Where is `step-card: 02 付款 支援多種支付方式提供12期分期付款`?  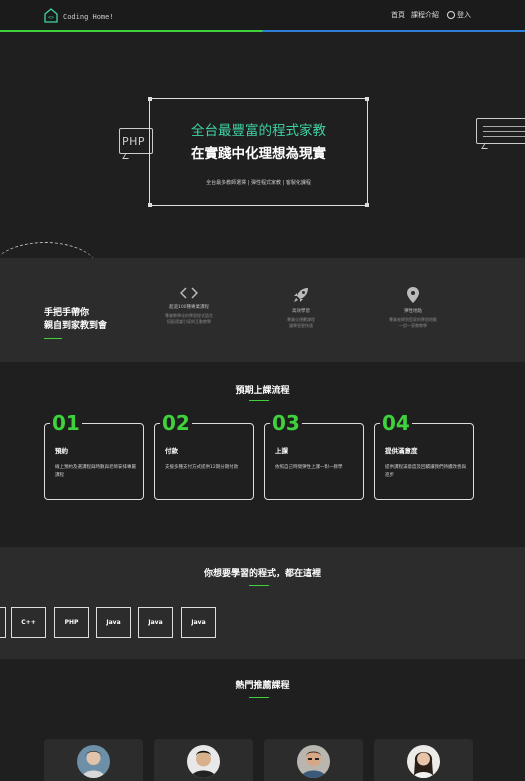
step-card: 02 付款 支援多種支付方式提供12期分期付款 is located at coordinates (204, 455).